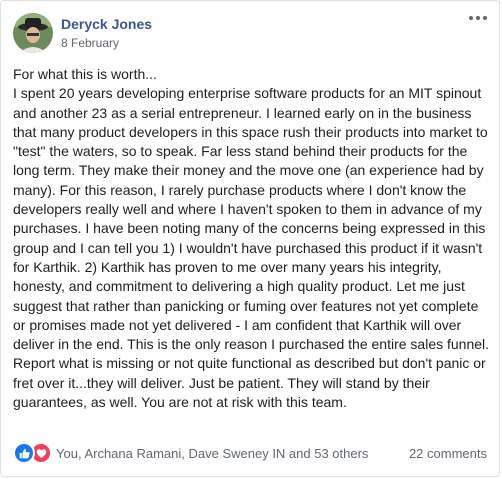  I want to click on post-meta: Deryck Jones 8 February, so click(106, 33).